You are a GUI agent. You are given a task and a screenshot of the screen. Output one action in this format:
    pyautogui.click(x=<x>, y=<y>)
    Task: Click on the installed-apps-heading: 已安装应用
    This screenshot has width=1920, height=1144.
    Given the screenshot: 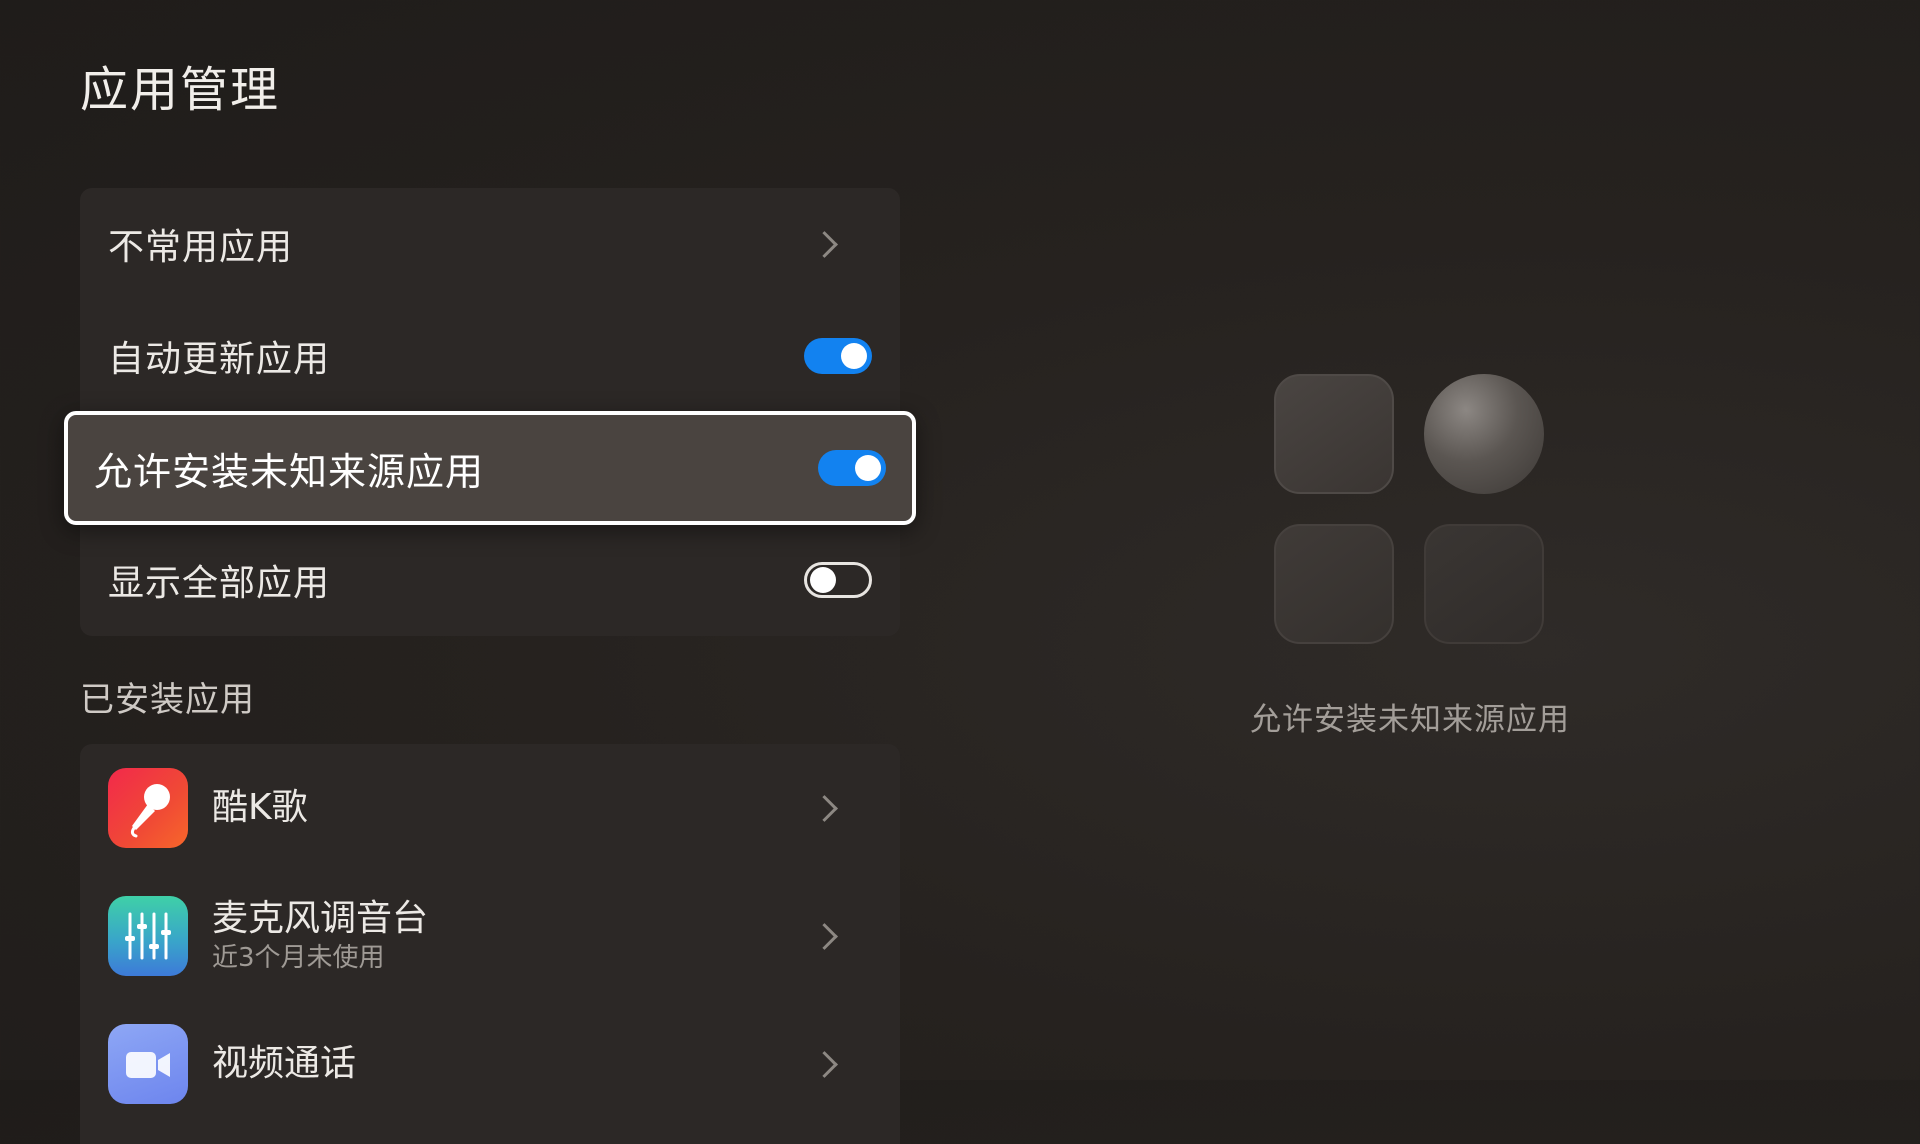 What is the action you would take?
    pyautogui.click(x=167, y=700)
    